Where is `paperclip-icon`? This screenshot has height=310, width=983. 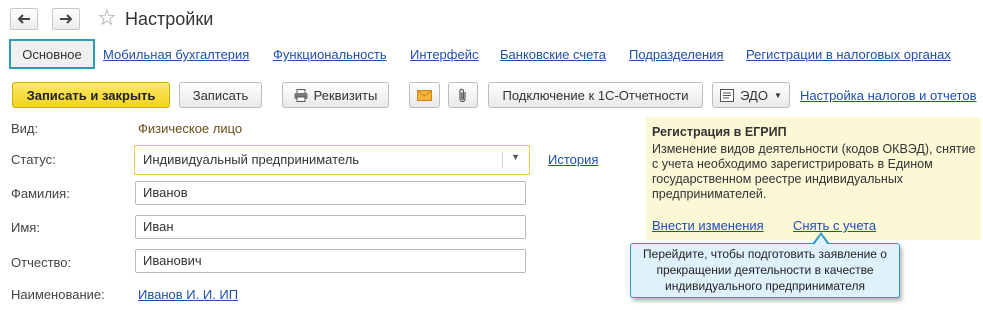
paperclip-icon is located at coordinates (463, 95).